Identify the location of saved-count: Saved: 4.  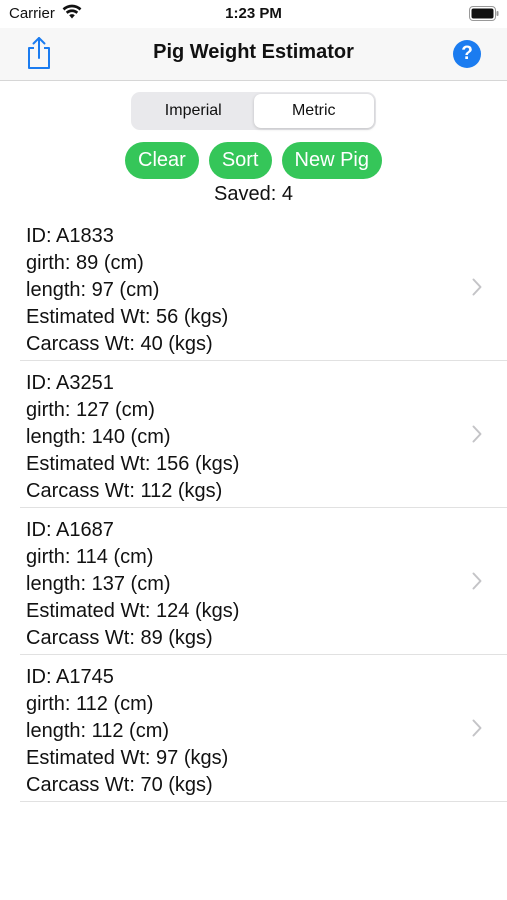
(253, 194).